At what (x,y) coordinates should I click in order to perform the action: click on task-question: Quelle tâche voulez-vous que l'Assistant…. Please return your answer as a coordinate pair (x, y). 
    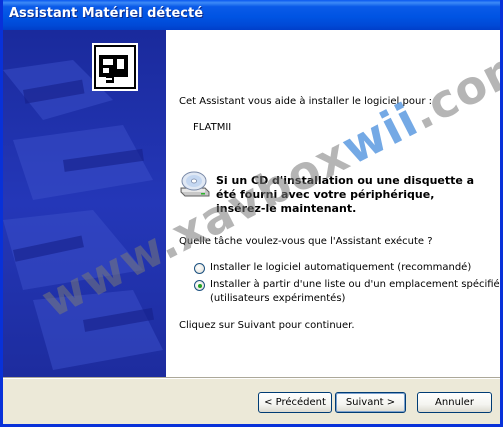
    Looking at the image, I should click on (306, 241).